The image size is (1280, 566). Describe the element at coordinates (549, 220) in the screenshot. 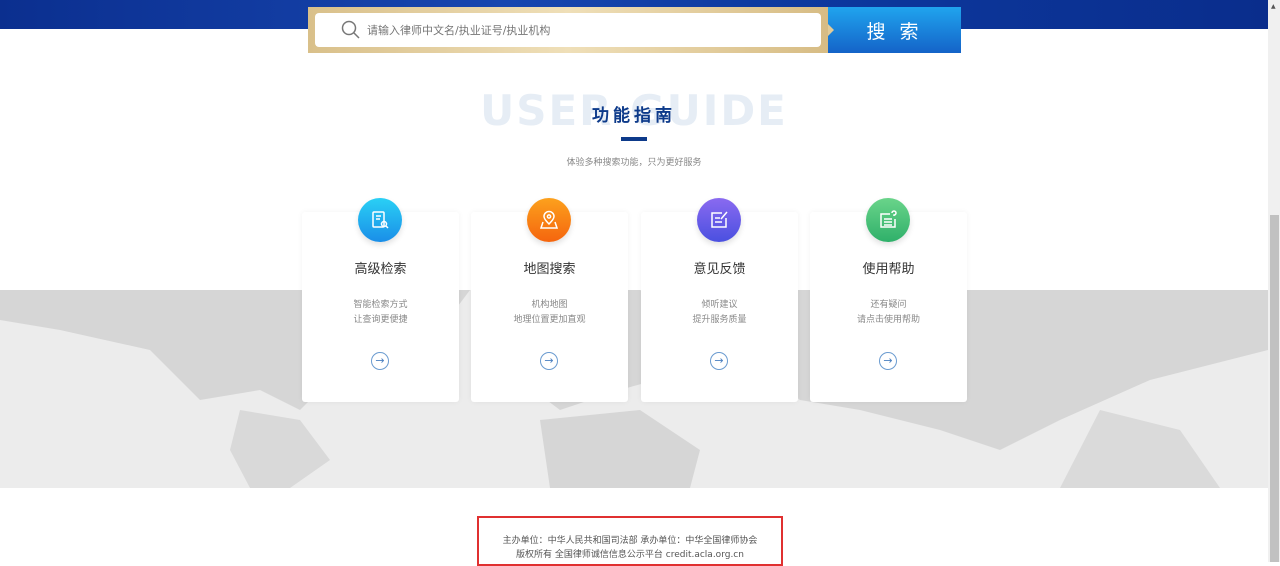

I see `map-pin-icon` at that location.